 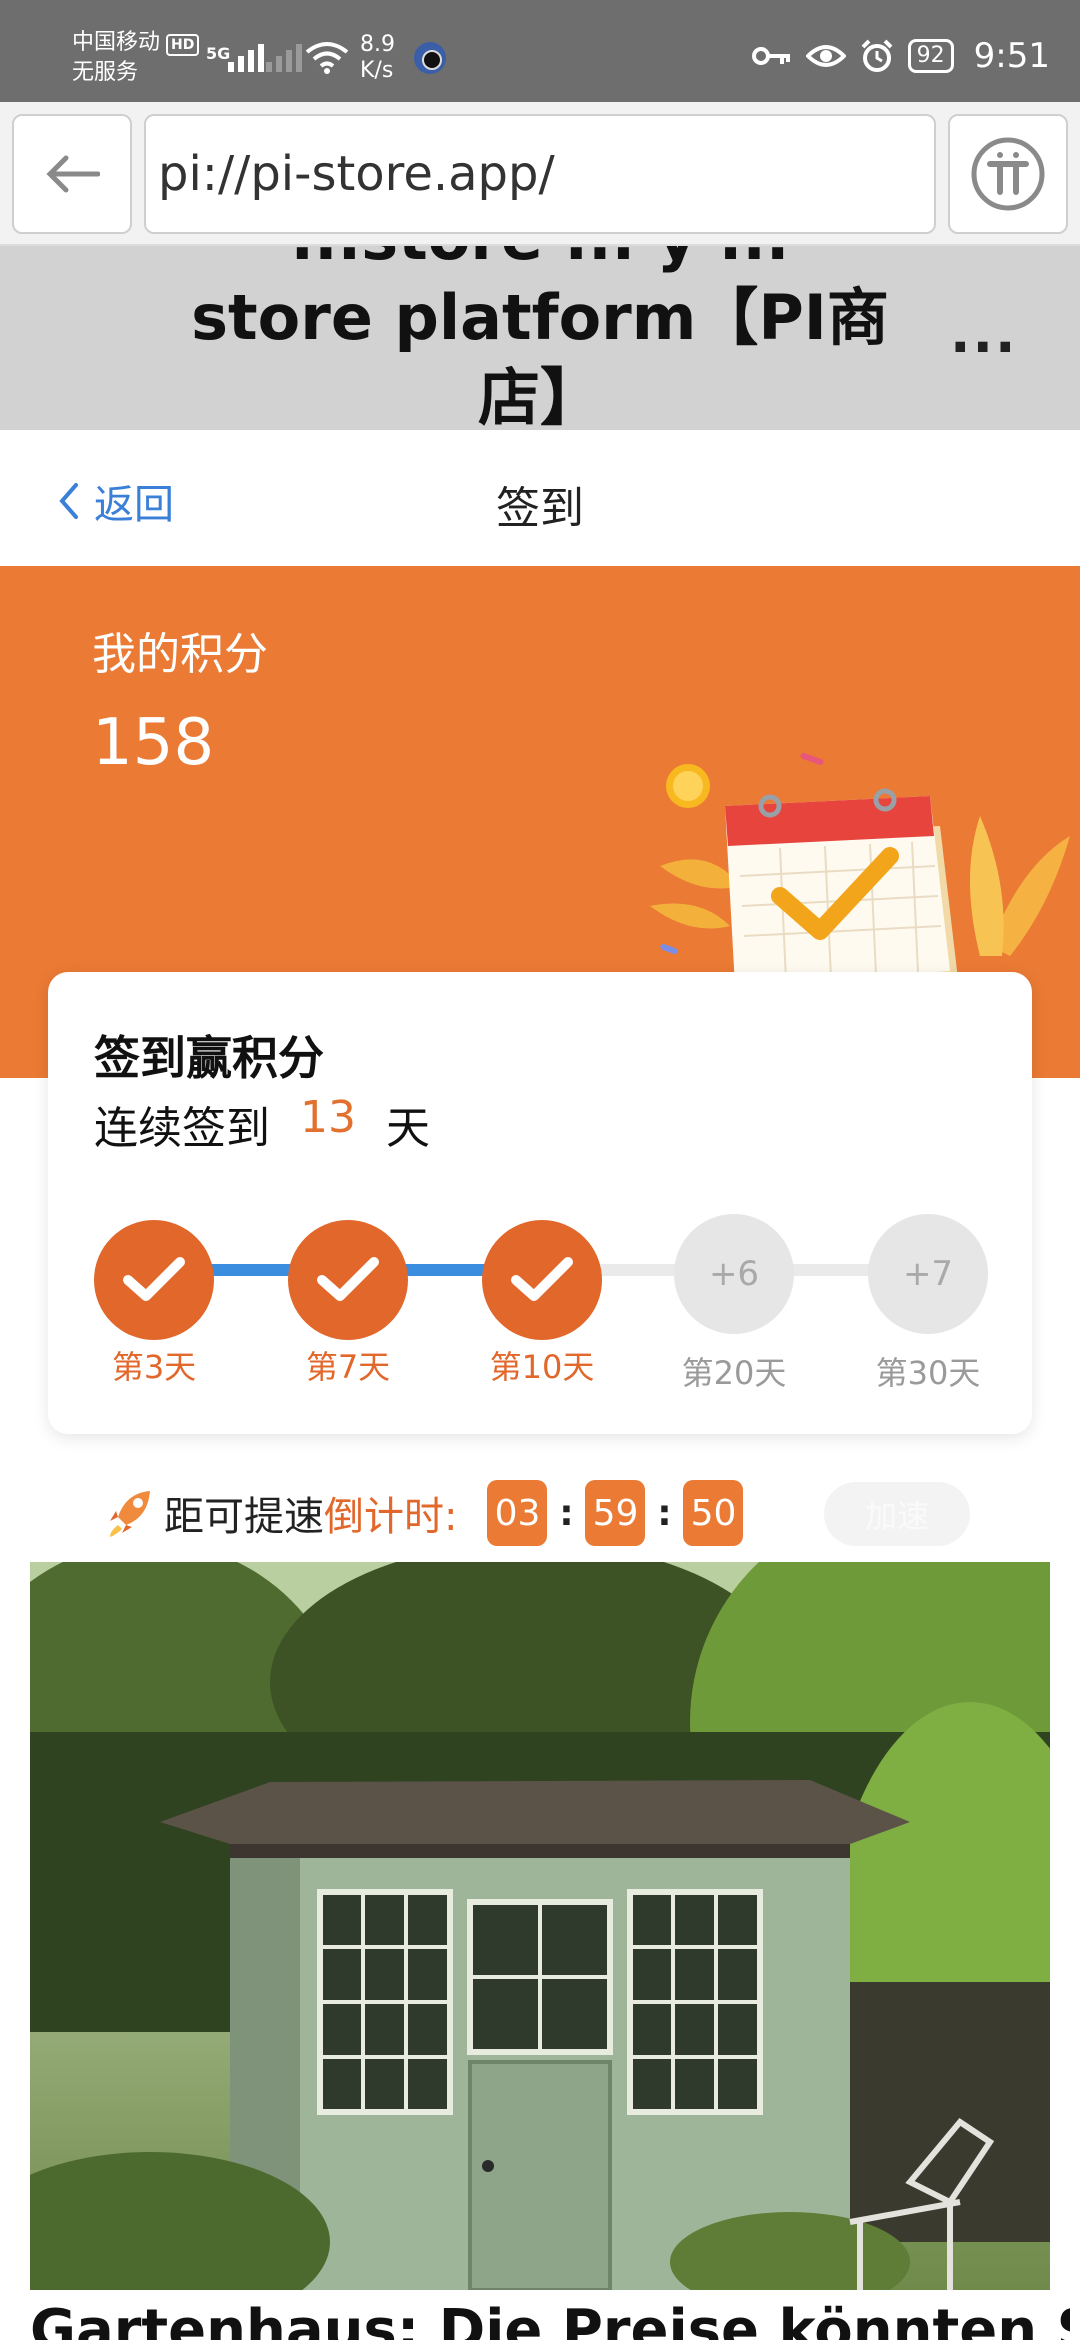 I want to click on page-title: store platform【PI商, so click(x=540, y=317).